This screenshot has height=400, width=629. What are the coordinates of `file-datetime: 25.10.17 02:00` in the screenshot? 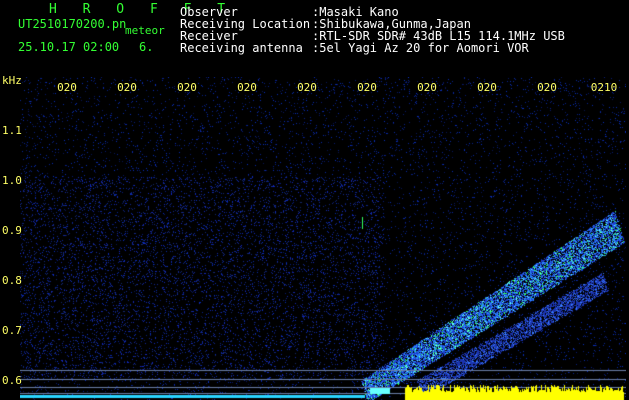 It's located at (69, 47).